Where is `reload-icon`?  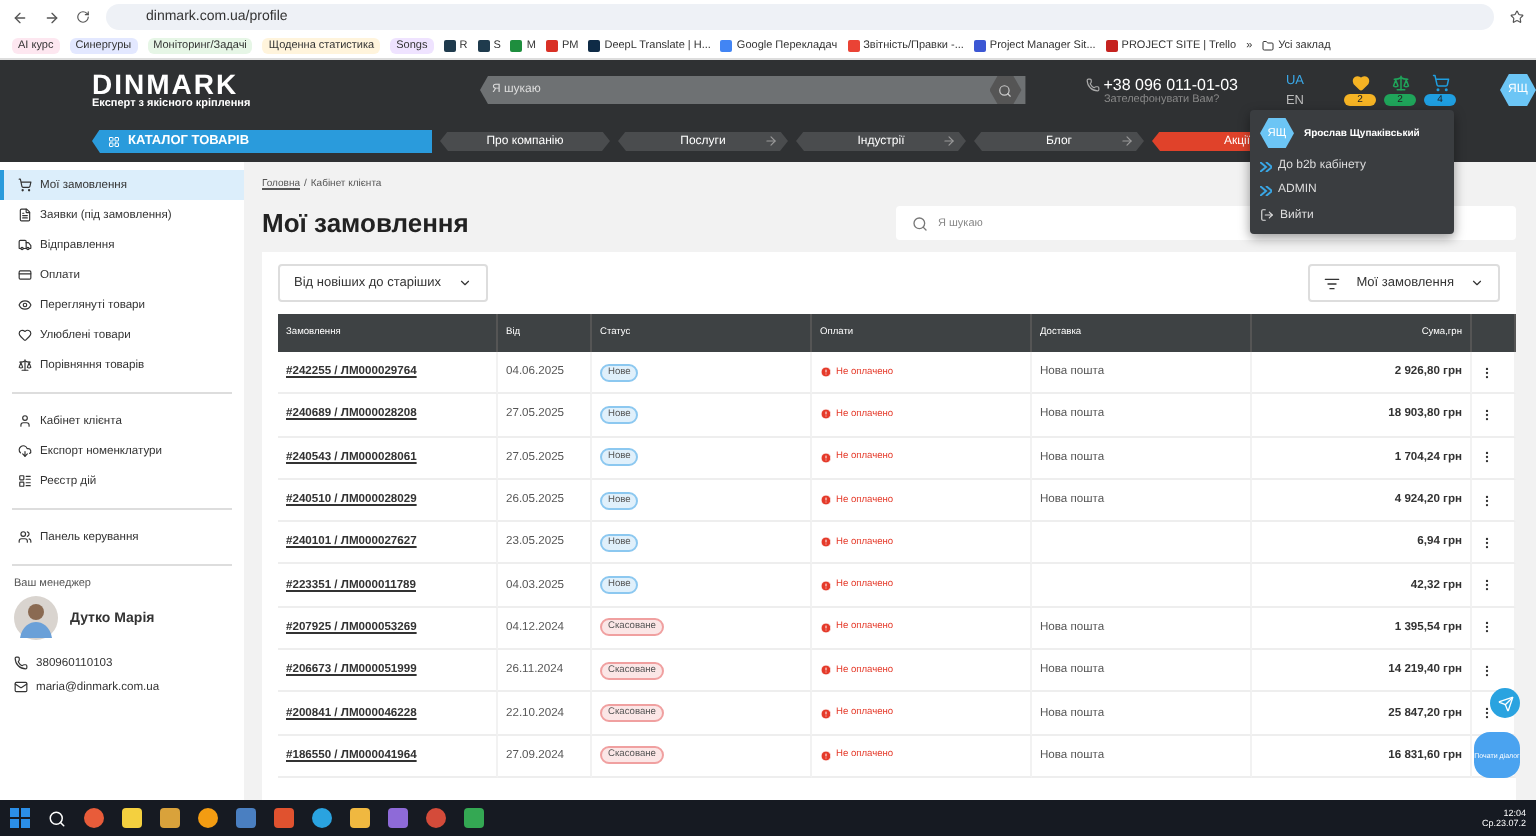 reload-icon is located at coordinates (83, 17).